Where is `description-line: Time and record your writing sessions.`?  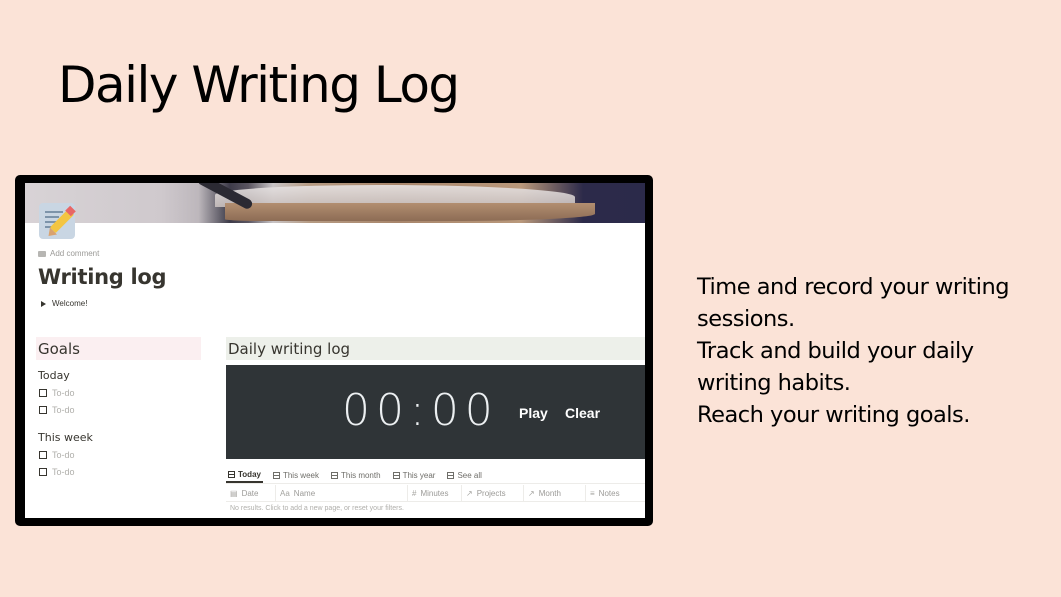
description-line: Time and record your writing sessions. is located at coordinates (853, 303).